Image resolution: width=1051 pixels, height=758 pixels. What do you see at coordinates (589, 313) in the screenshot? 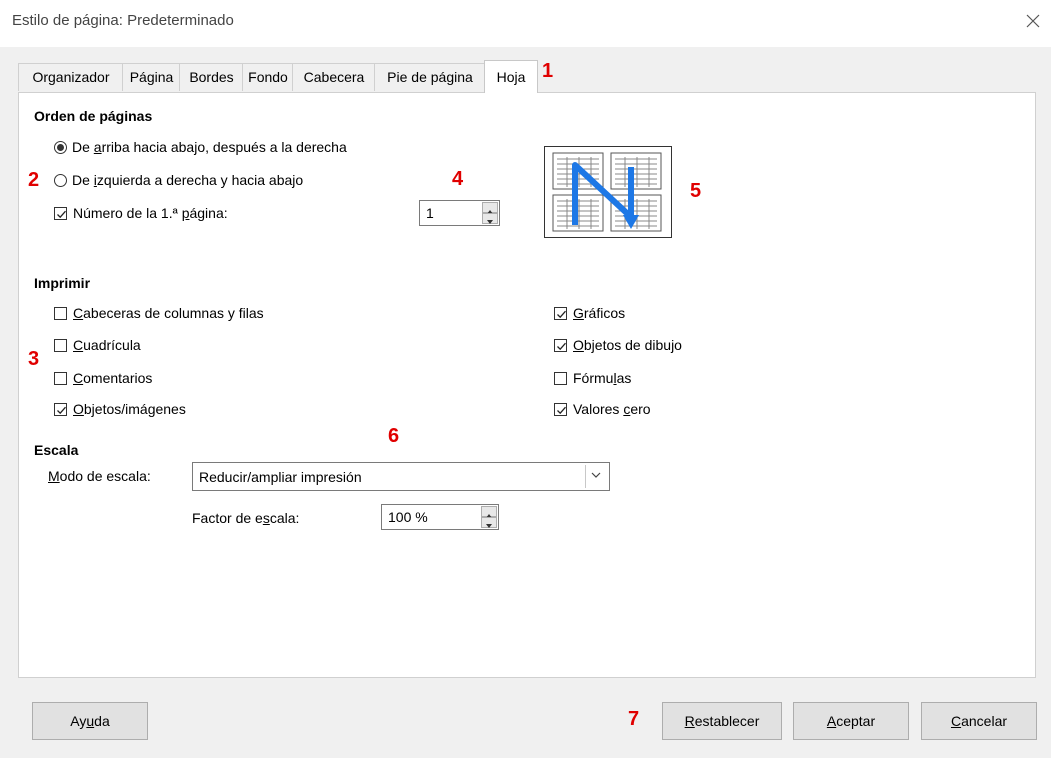
I see `checkbox-charts: Gráficos` at bounding box center [589, 313].